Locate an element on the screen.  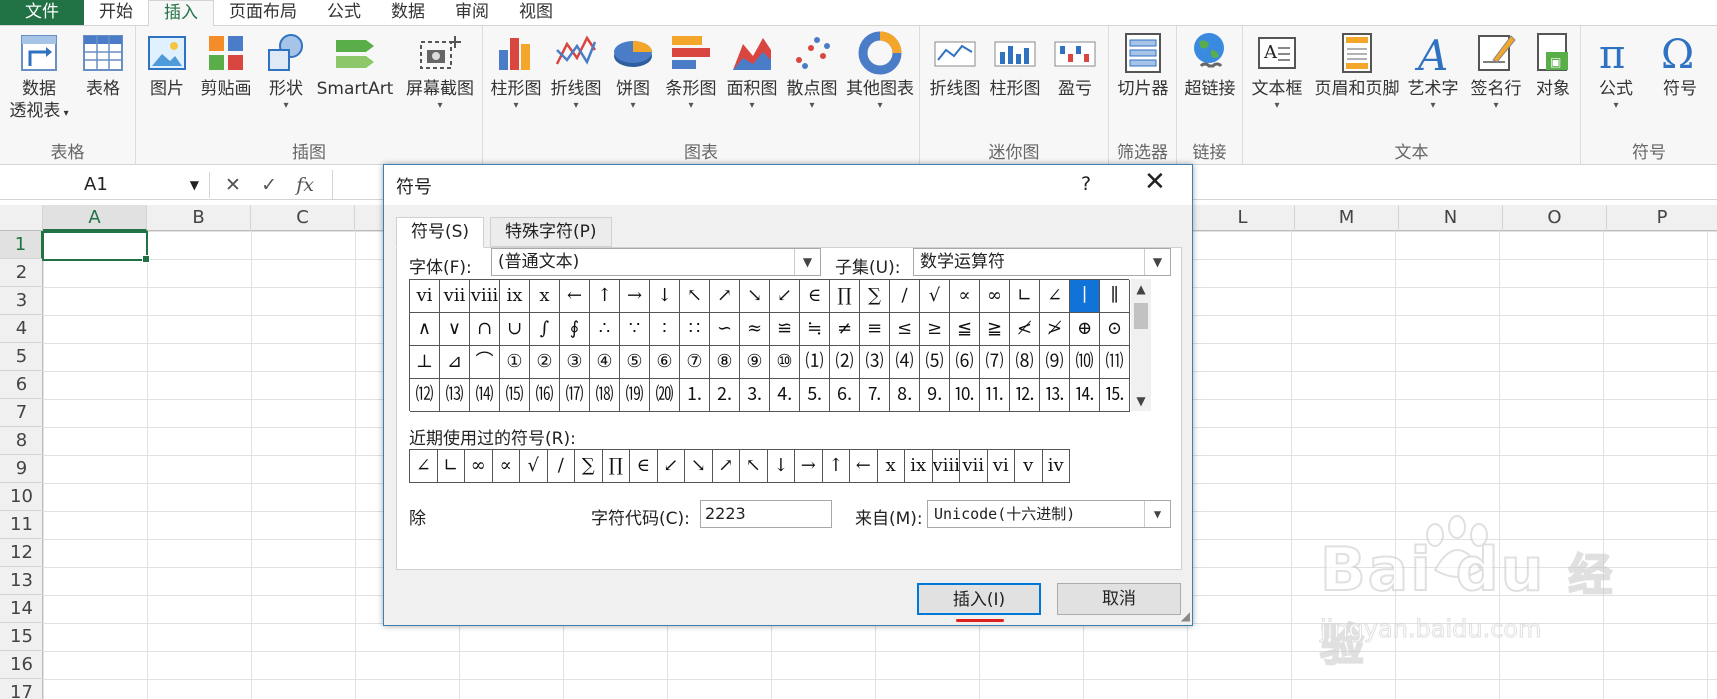
tab-symbols: 符号(S) is located at coordinates (440, 232).